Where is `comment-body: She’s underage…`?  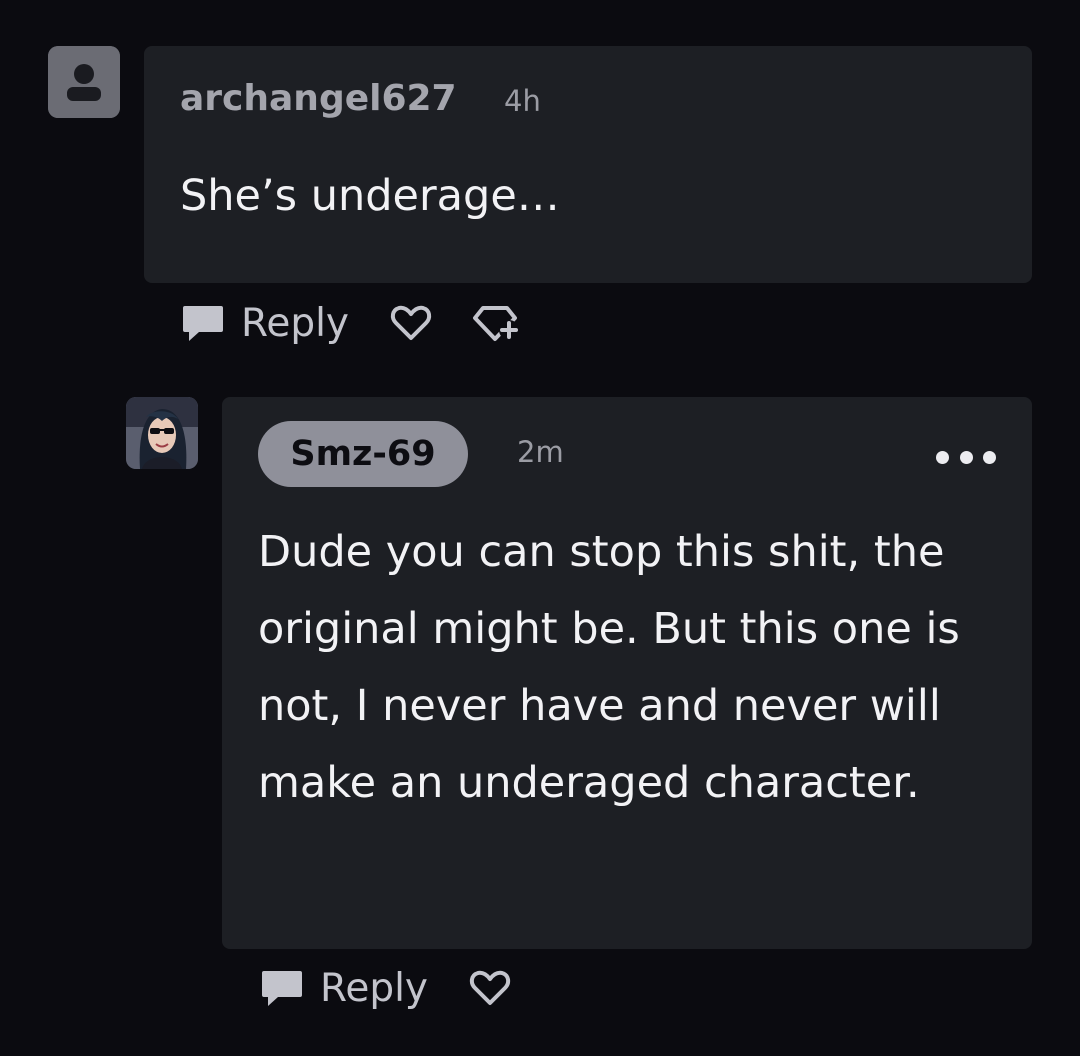
comment-body: She’s underage… is located at coordinates (370, 196).